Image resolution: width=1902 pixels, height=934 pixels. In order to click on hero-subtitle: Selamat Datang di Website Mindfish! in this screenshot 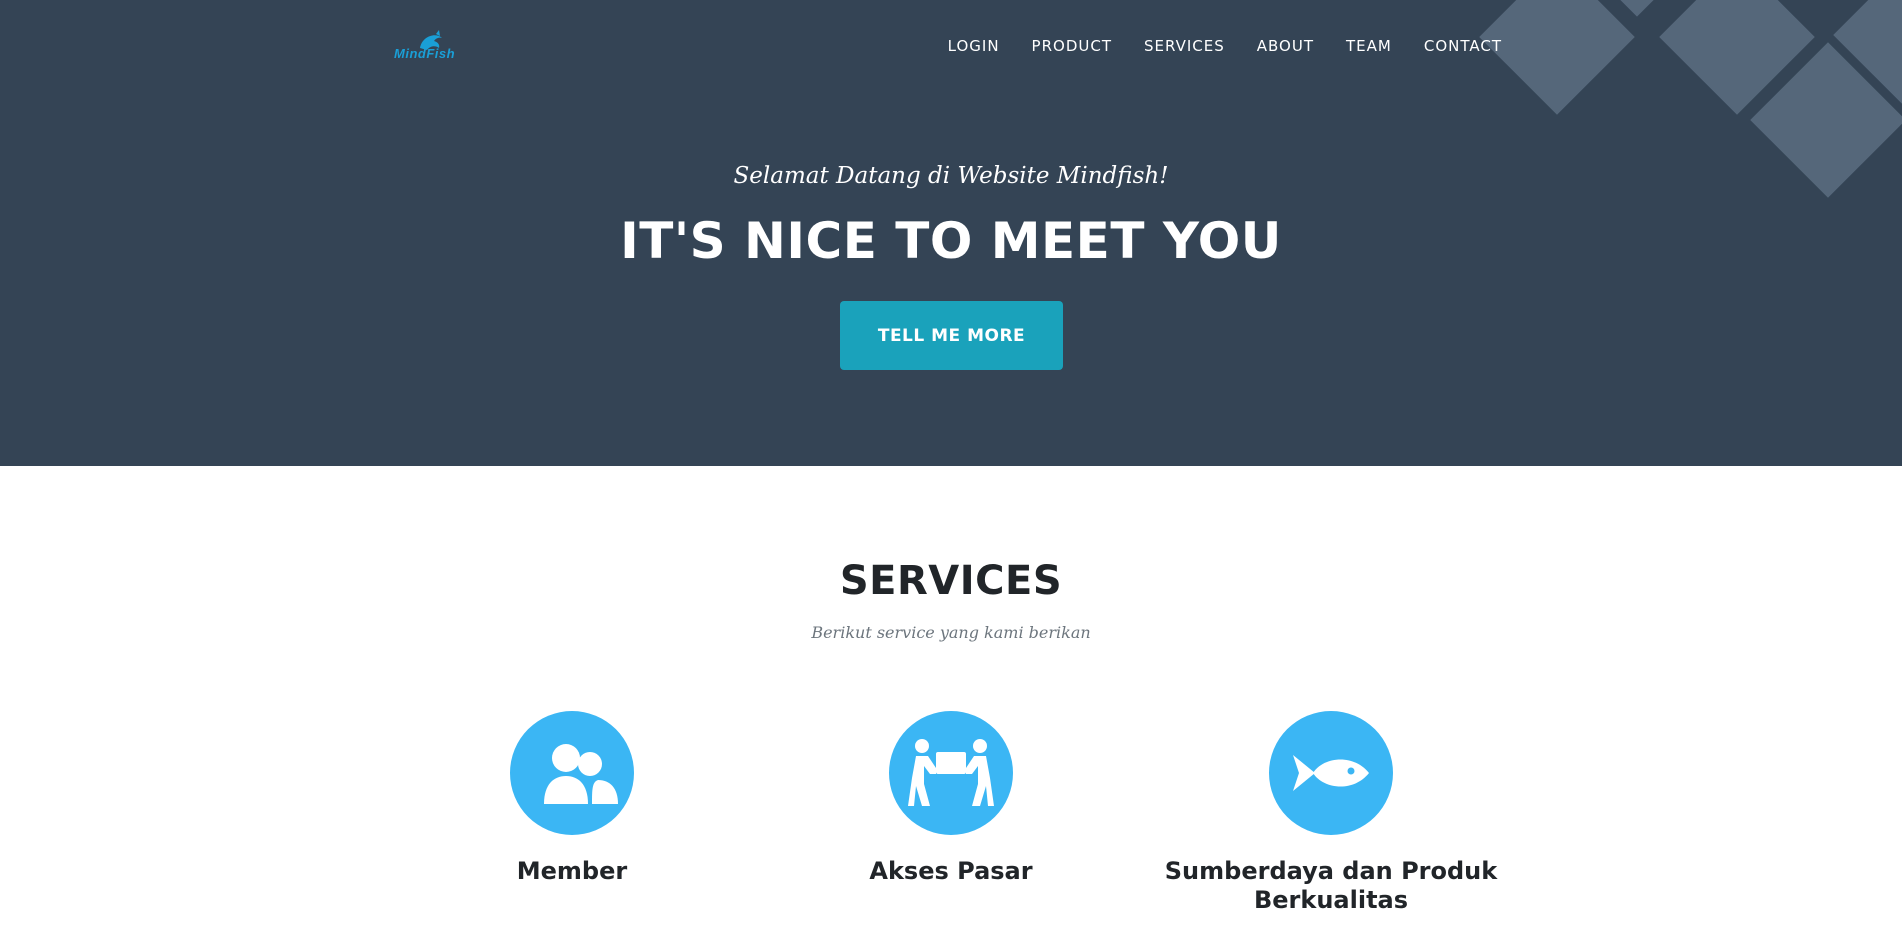, I will do `click(951, 176)`.